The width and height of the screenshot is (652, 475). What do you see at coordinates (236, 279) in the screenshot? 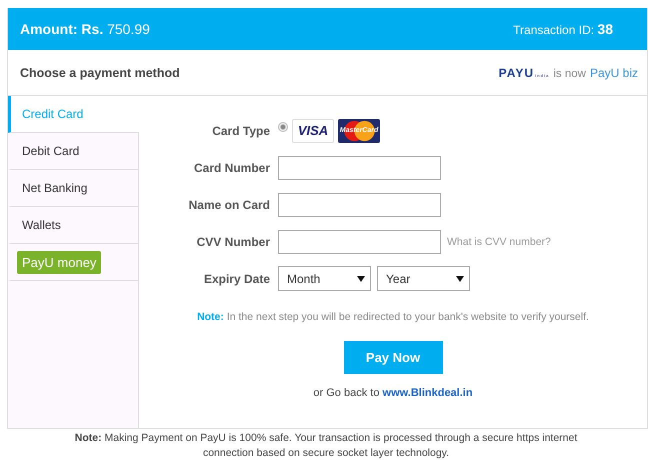
I see `field-label: Expiry Date` at bounding box center [236, 279].